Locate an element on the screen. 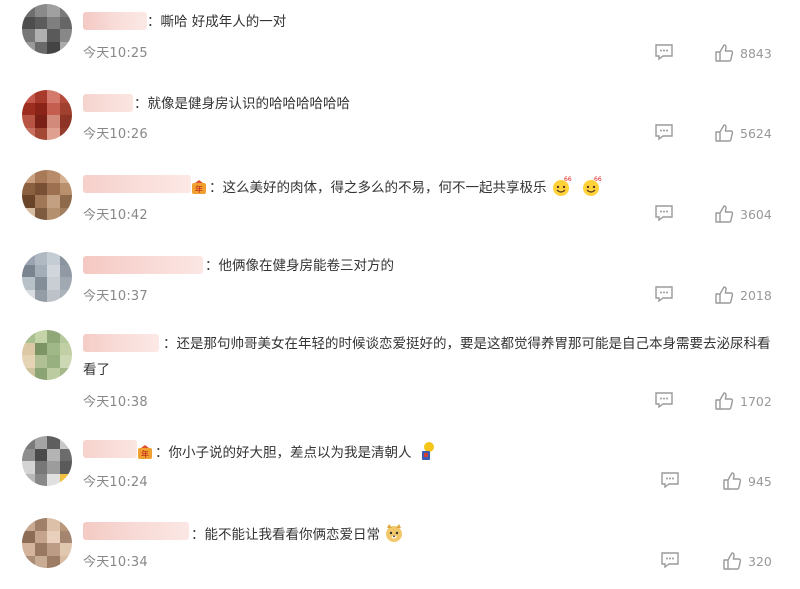 Image resolution: width=800 pixels, height=589 pixels. like-count: 320 is located at coordinates (760, 561).